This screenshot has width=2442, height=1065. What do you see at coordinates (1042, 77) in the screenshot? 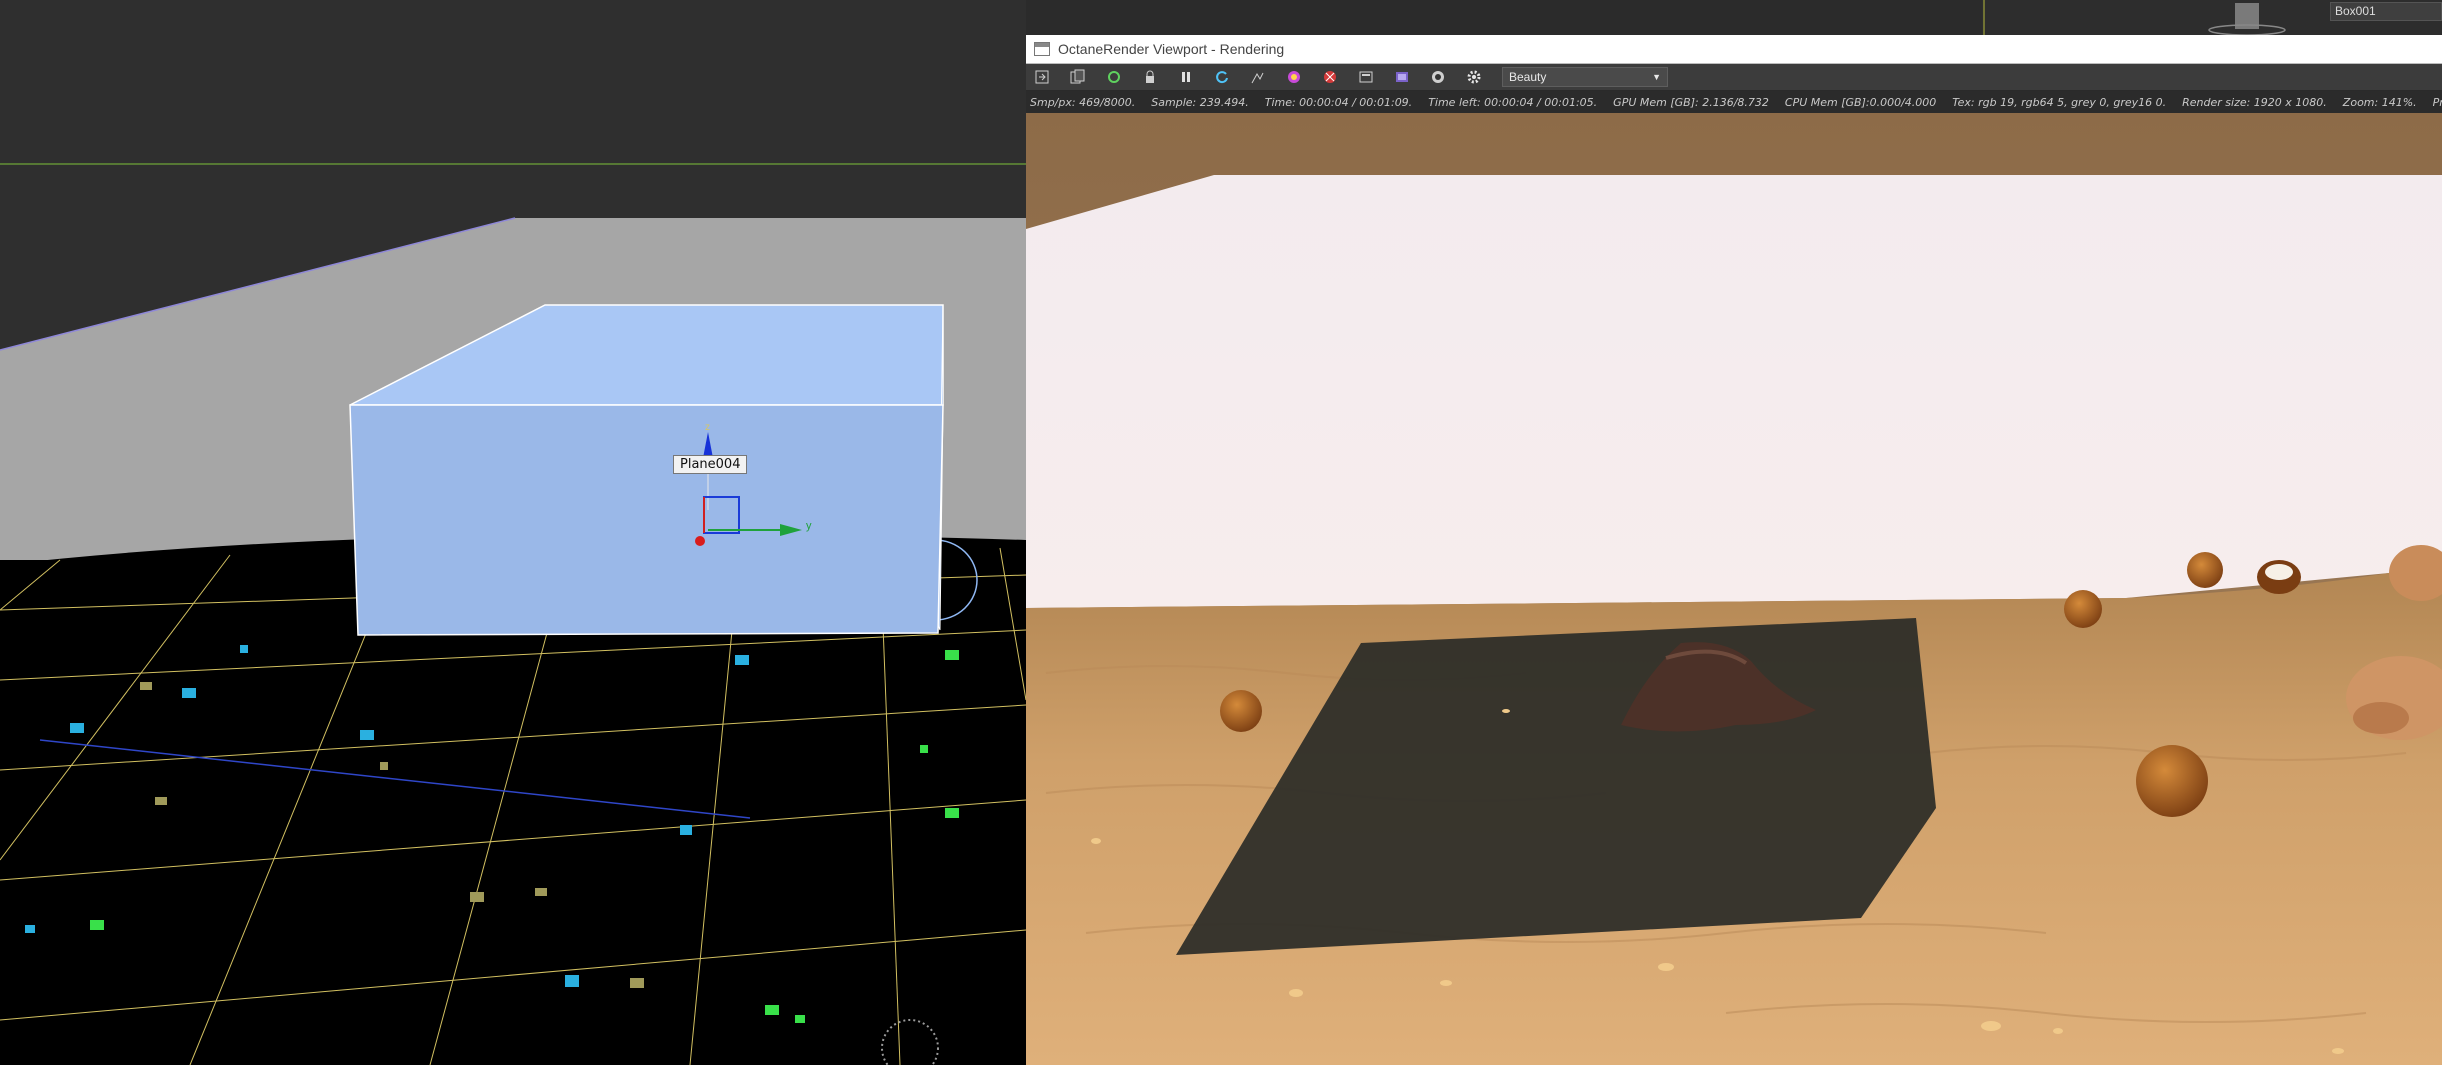
I see `export-icon` at bounding box center [1042, 77].